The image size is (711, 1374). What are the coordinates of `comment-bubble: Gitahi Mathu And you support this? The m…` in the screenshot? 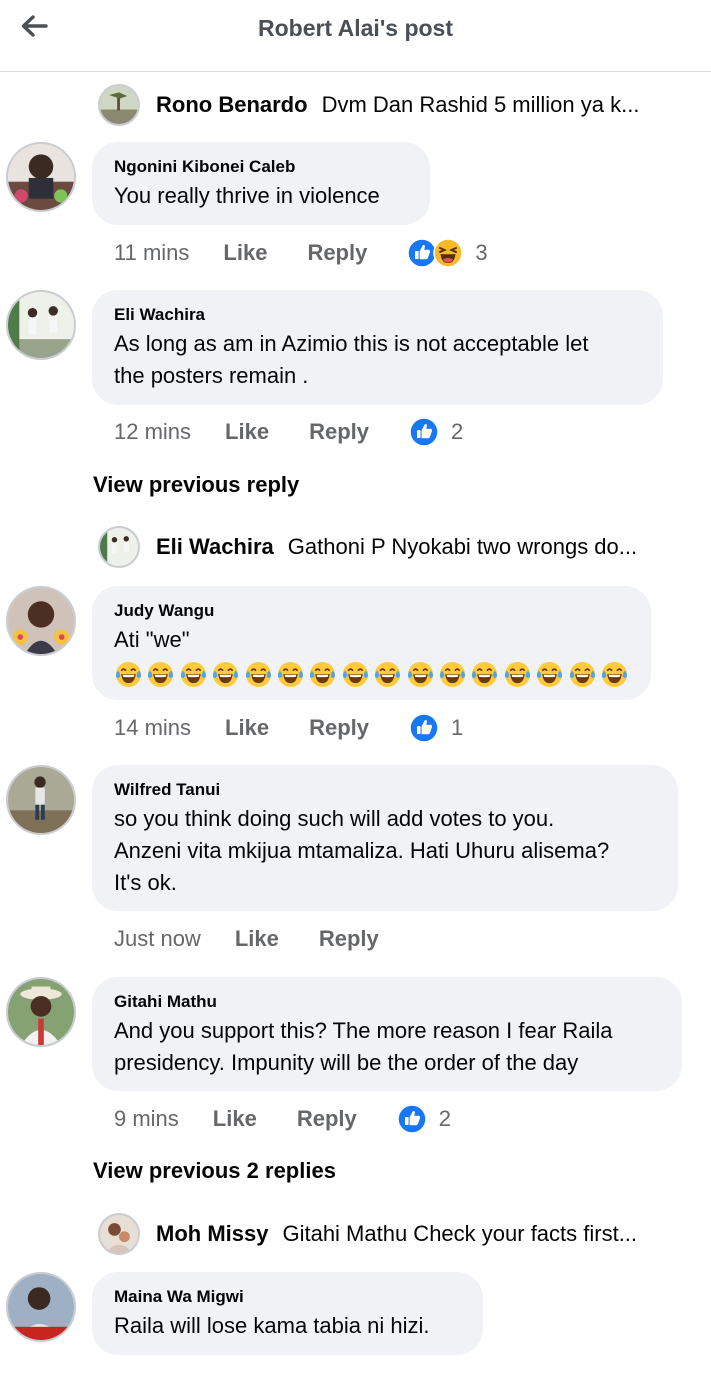 It's located at (387, 1034).